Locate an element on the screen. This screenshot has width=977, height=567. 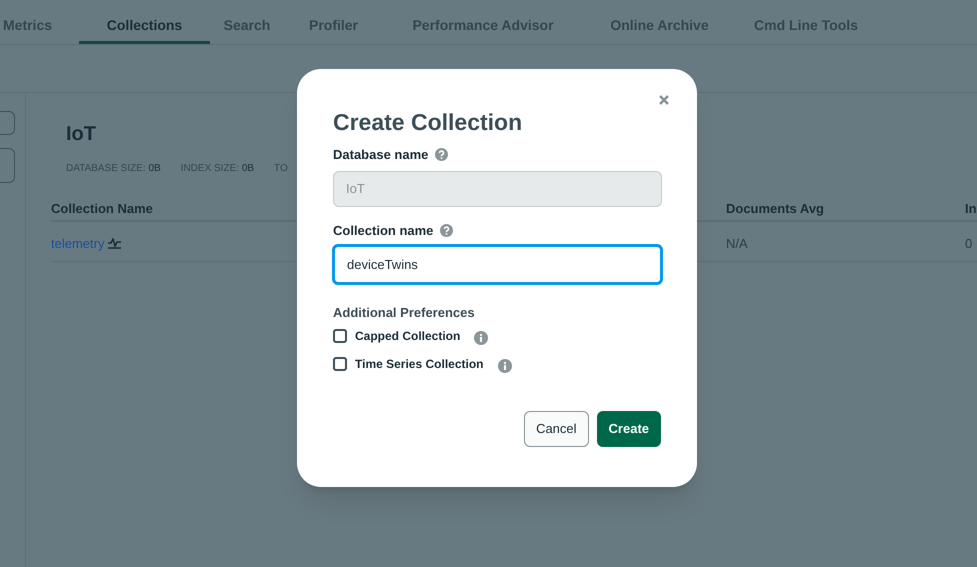
section-heading: Additional Preferences is located at coordinates (404, 313).